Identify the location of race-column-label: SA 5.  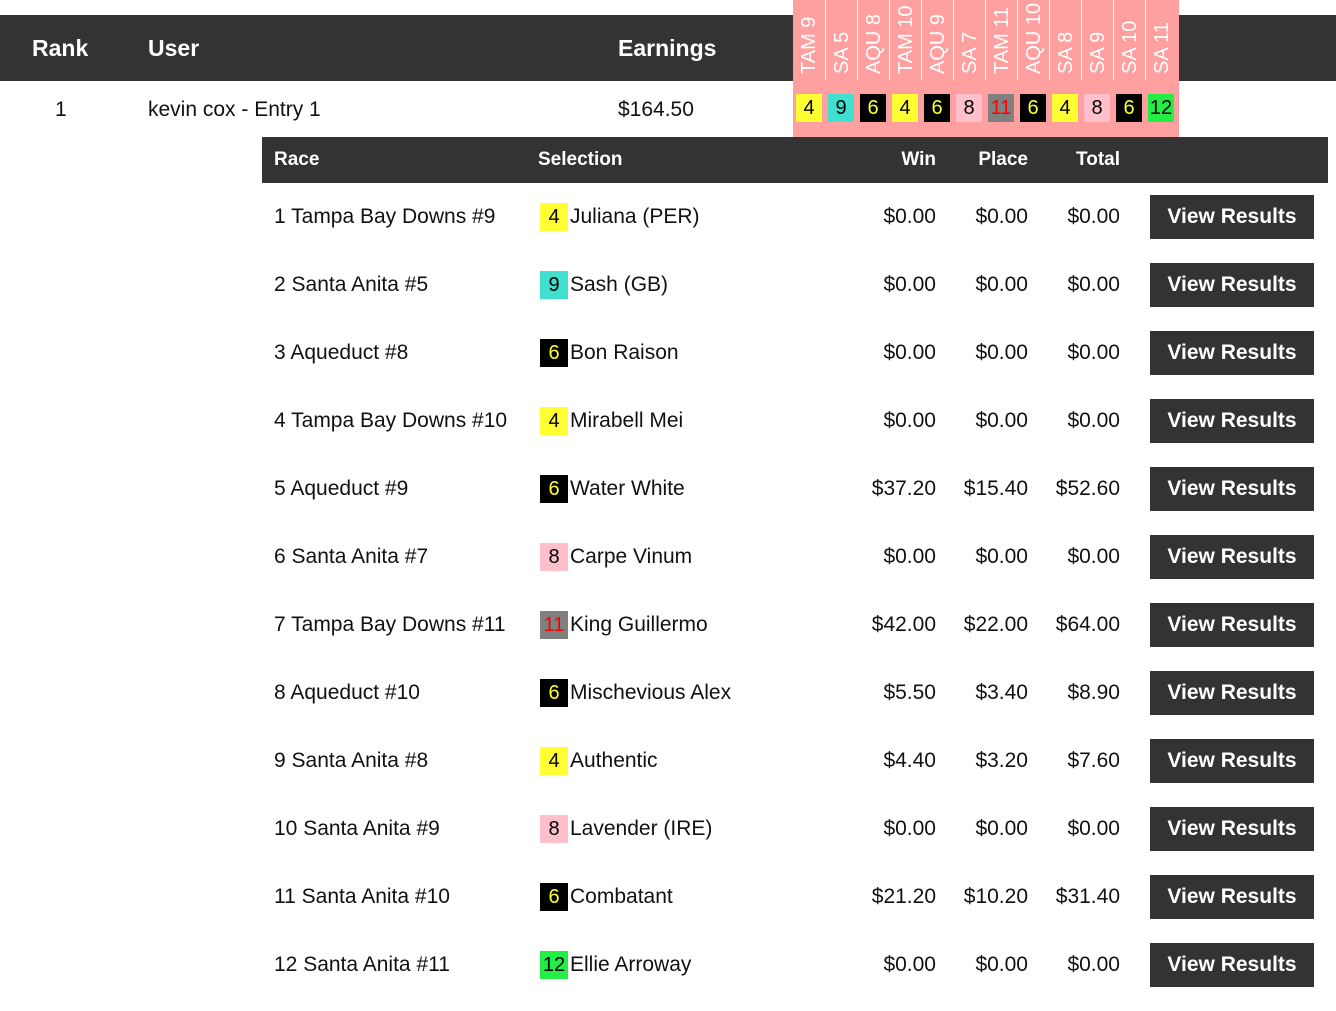
(841, 40).